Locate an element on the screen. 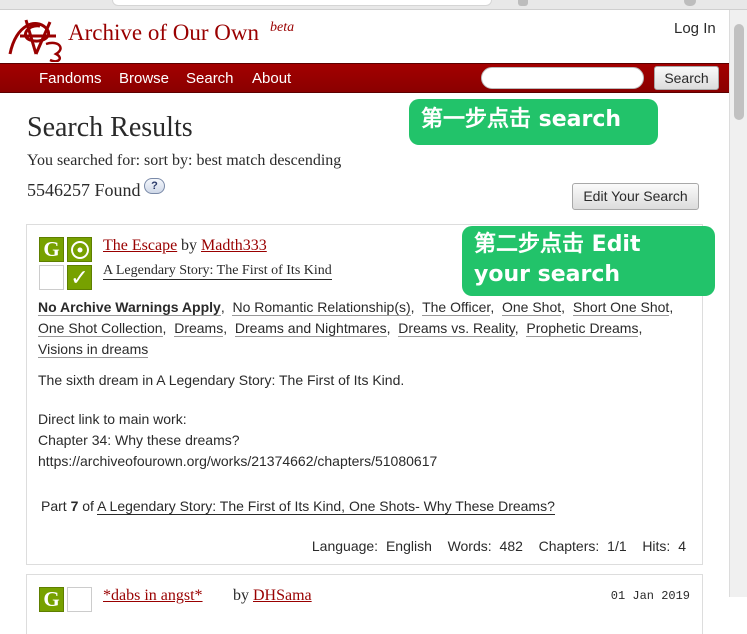  page-scrollbar is located at coordinates (738, 303).